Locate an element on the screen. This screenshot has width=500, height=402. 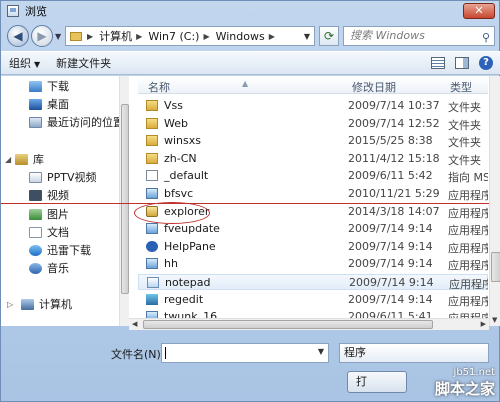
file-date: 2009/7/14 10:37 is located at coordinates (394, 105).